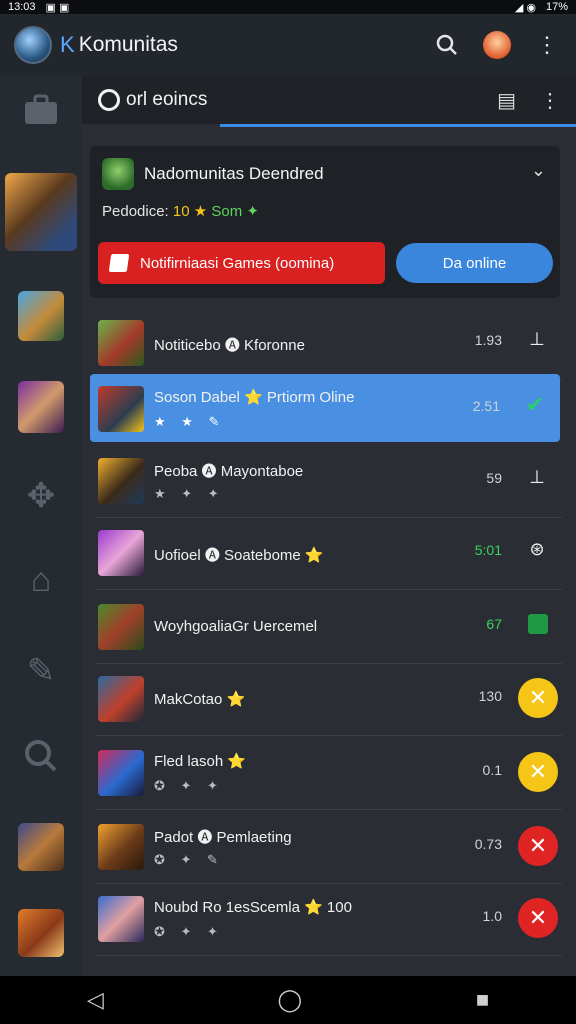  Describe the element at coordinates (486, 406) in the screenshot. I see `row-value: 2.51` at that location.